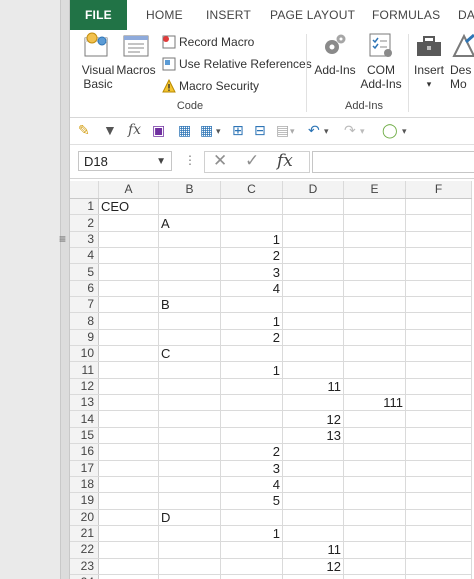  What do you see at coordinates (84, 289) in the screenshot?
I see `row-header: 6` at bounding box center [84, 289].